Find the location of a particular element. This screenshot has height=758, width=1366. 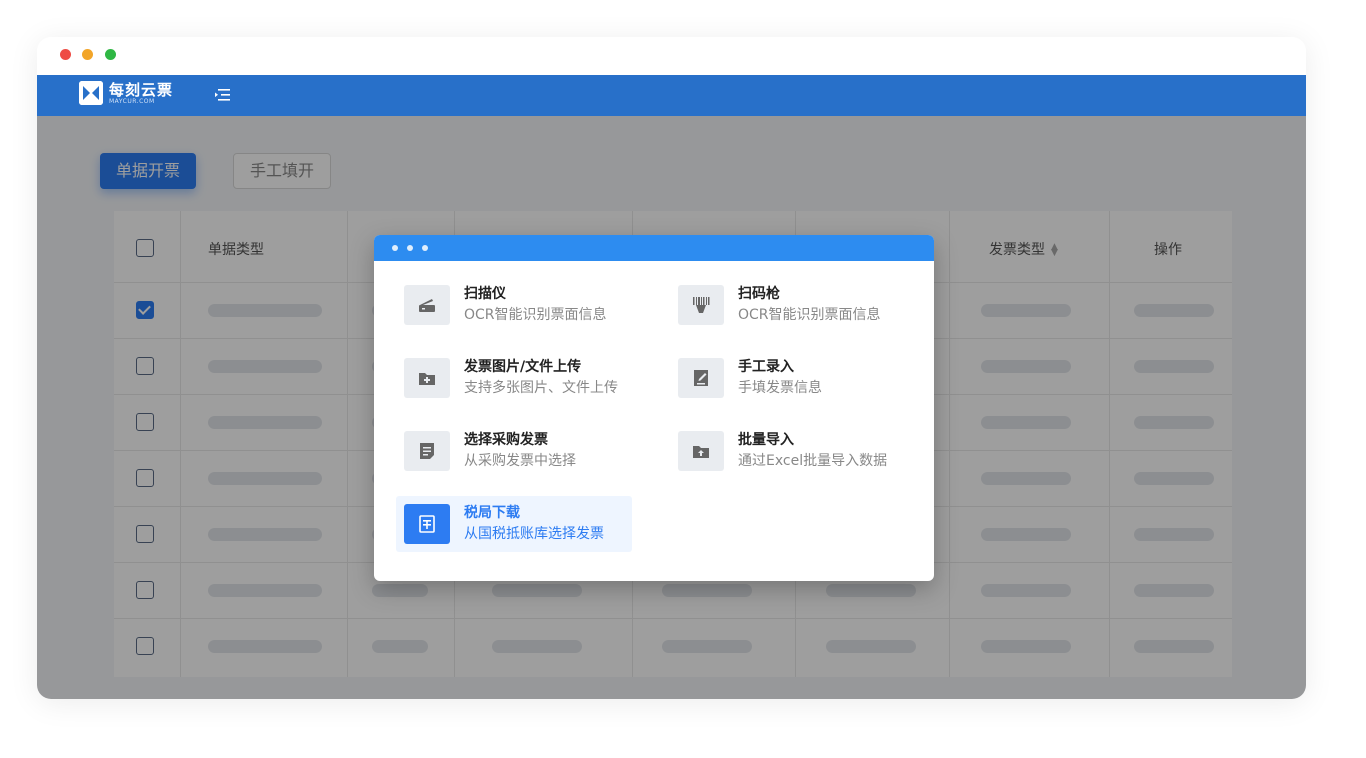

maximize-window-button is located at coordinates (110, 54).